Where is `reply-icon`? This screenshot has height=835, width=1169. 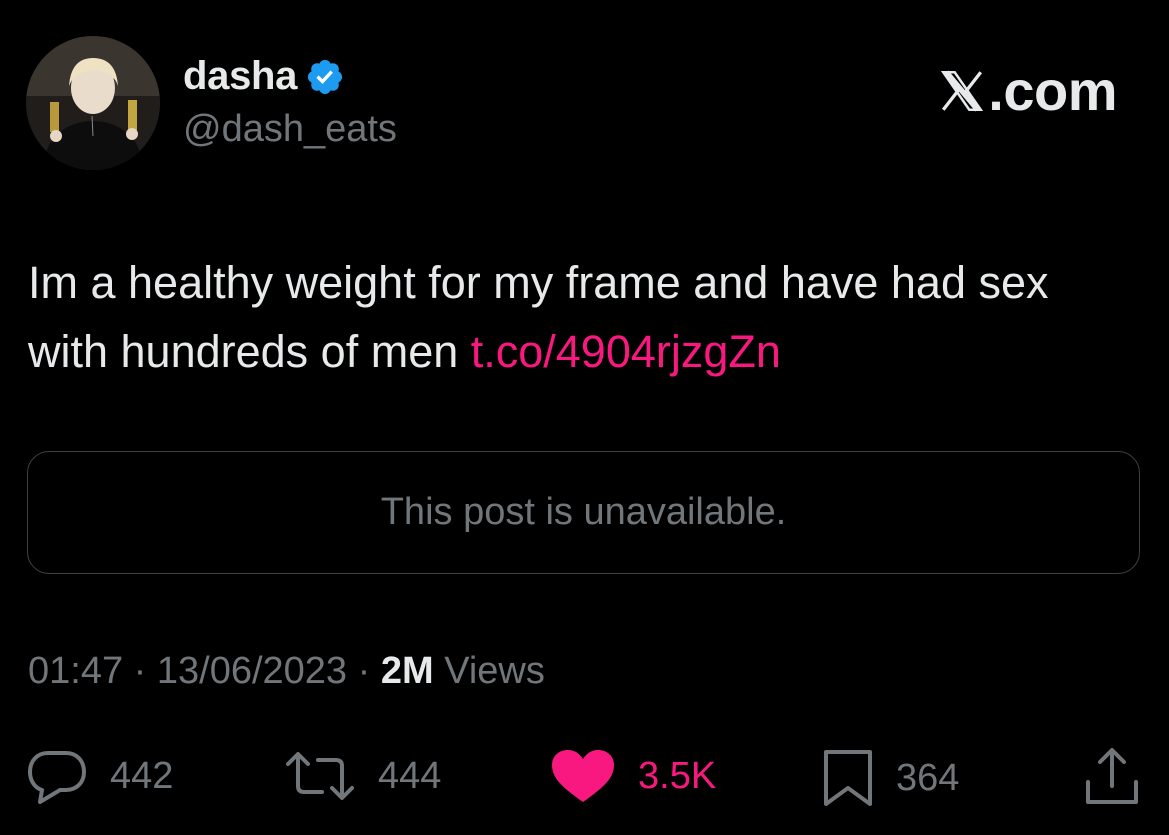
reply-icon is located at coordinates (57, 777).